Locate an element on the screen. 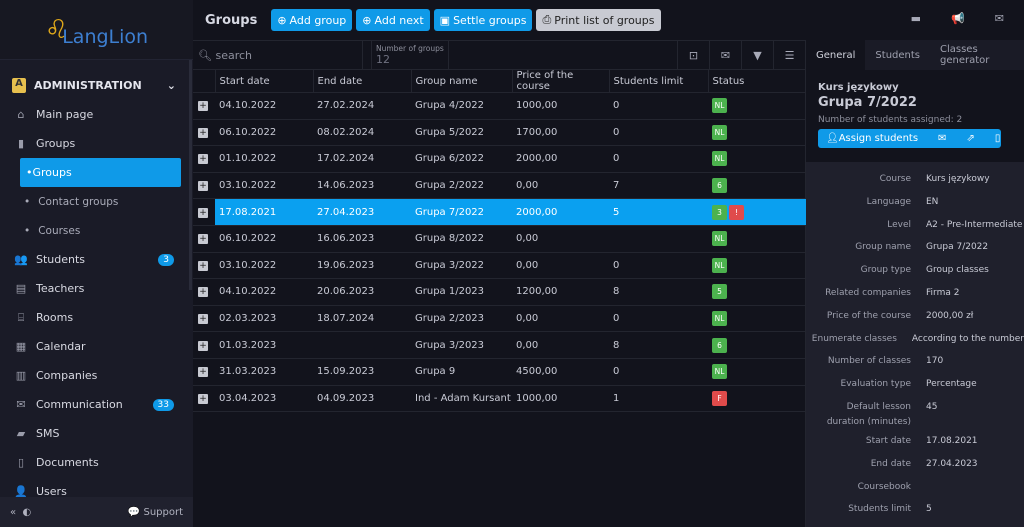 This screenshot has width=1024, height=527. cell-limit is located at coordinates (658, 239).